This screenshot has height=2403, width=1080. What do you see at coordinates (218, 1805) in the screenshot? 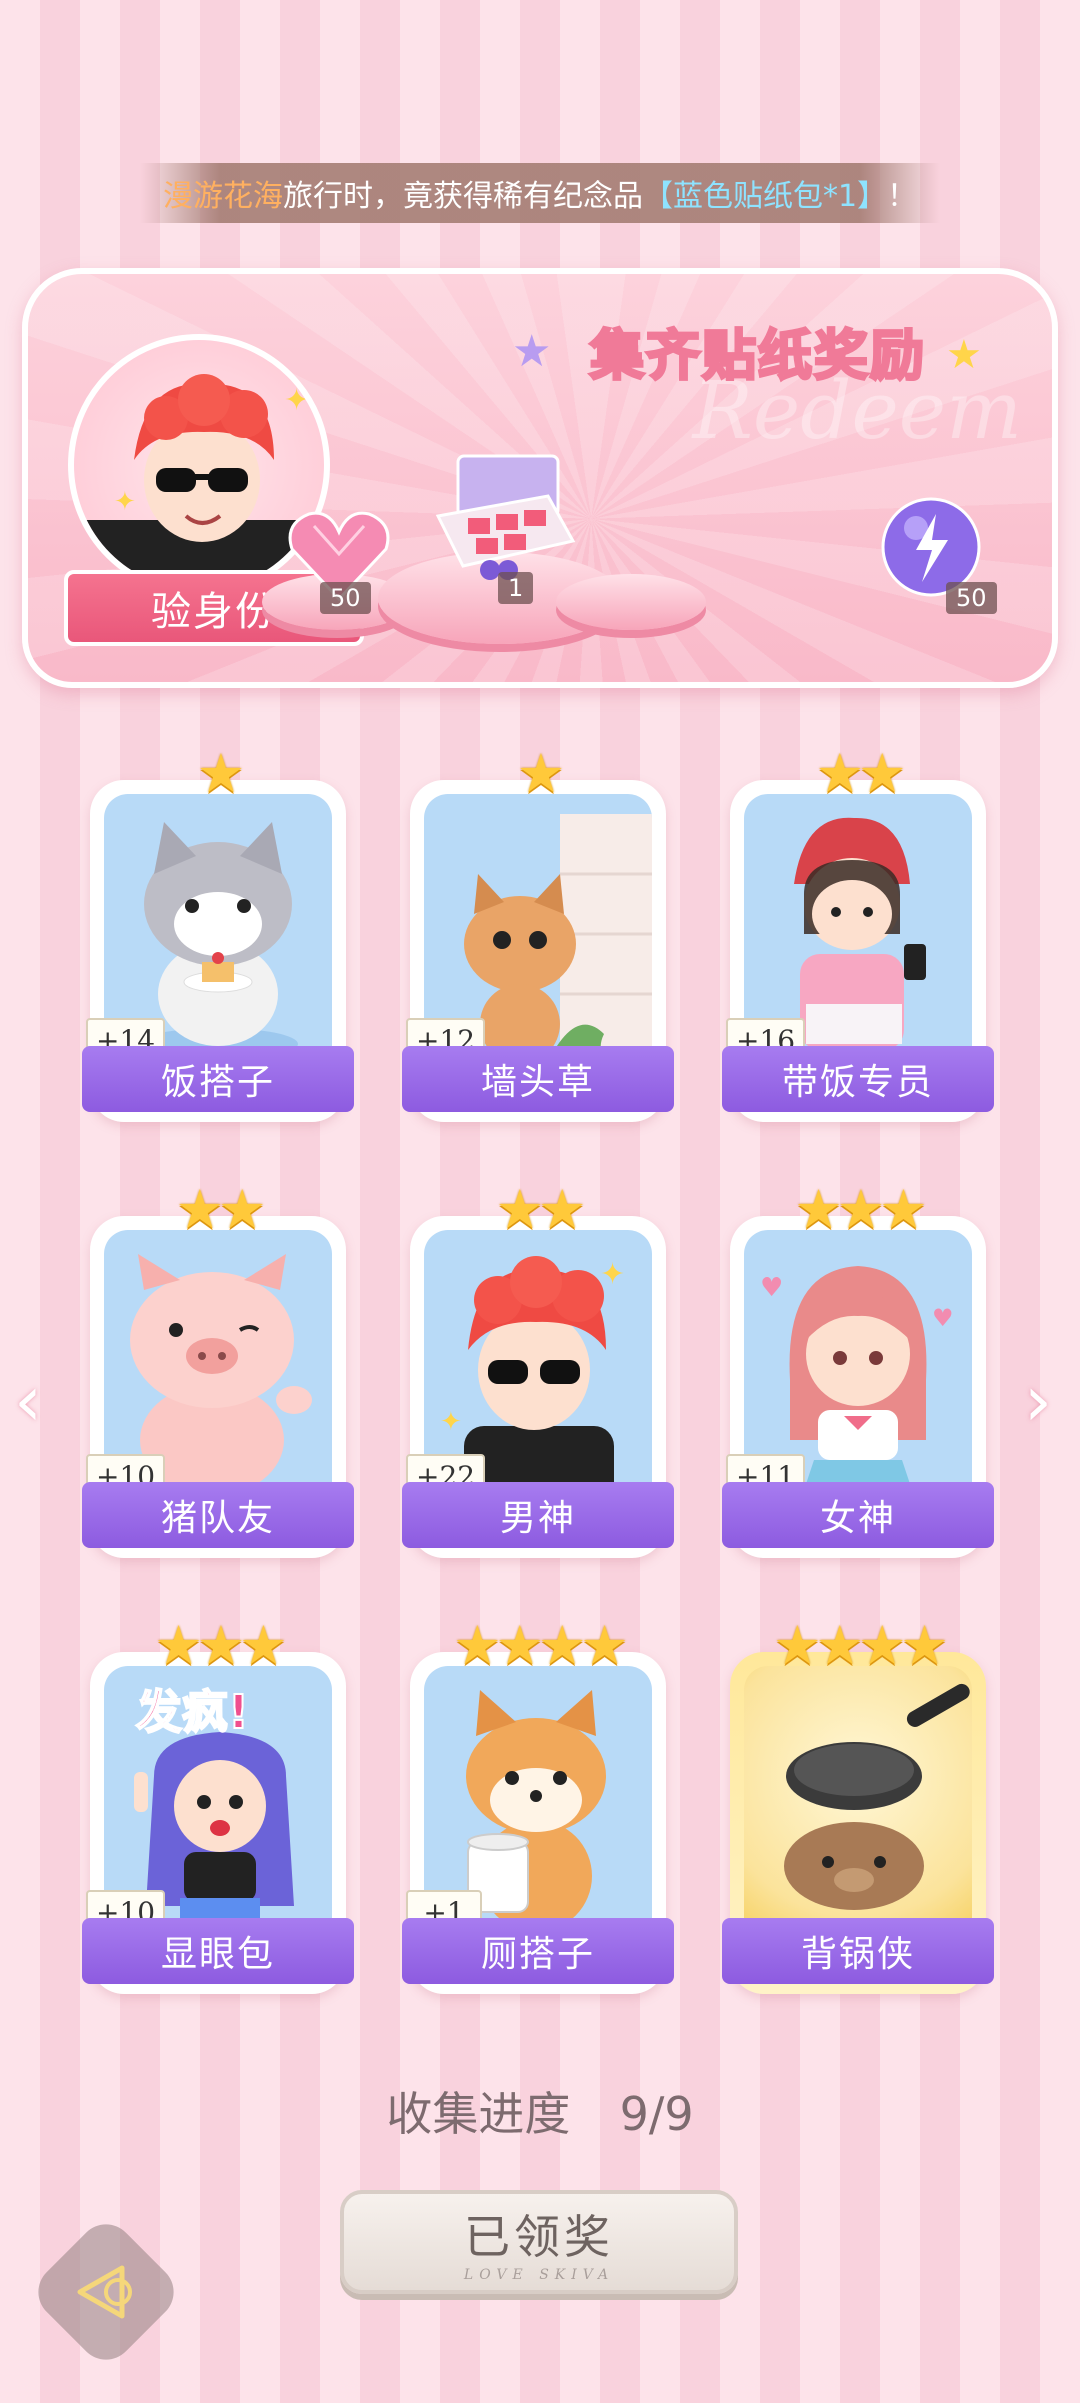
I see `sticker-card: ★★★ 发疯! +10 显眼包` at bounding box center [218, 1805].